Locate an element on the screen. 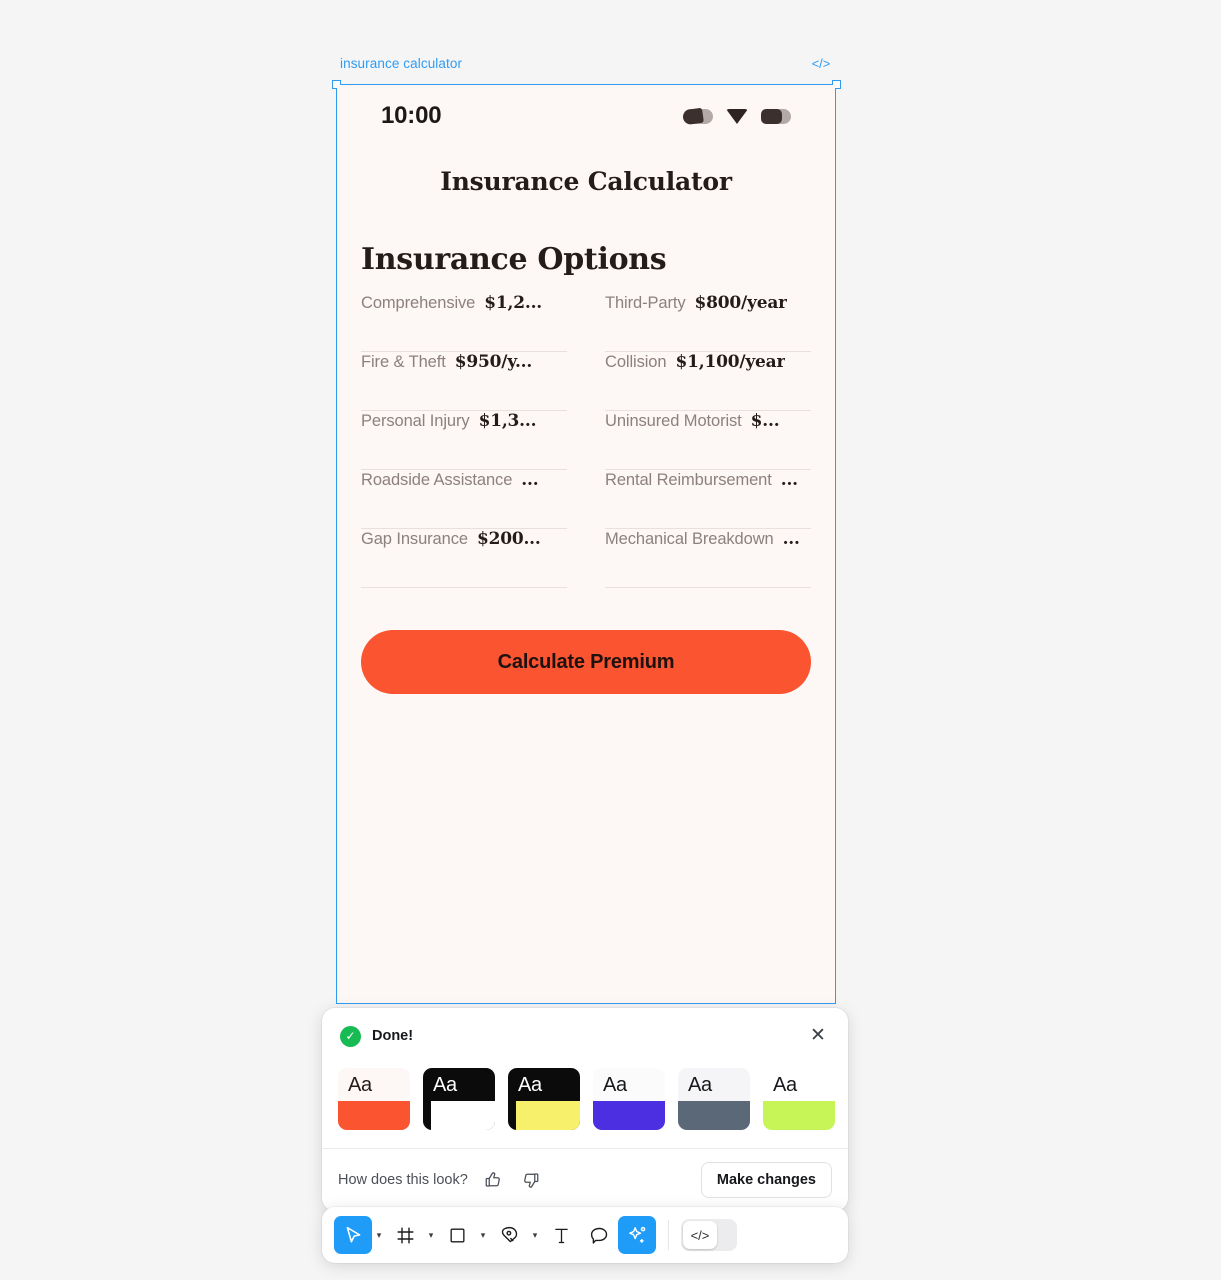  ai-actions-tool is located at coordinates (637, 1235).